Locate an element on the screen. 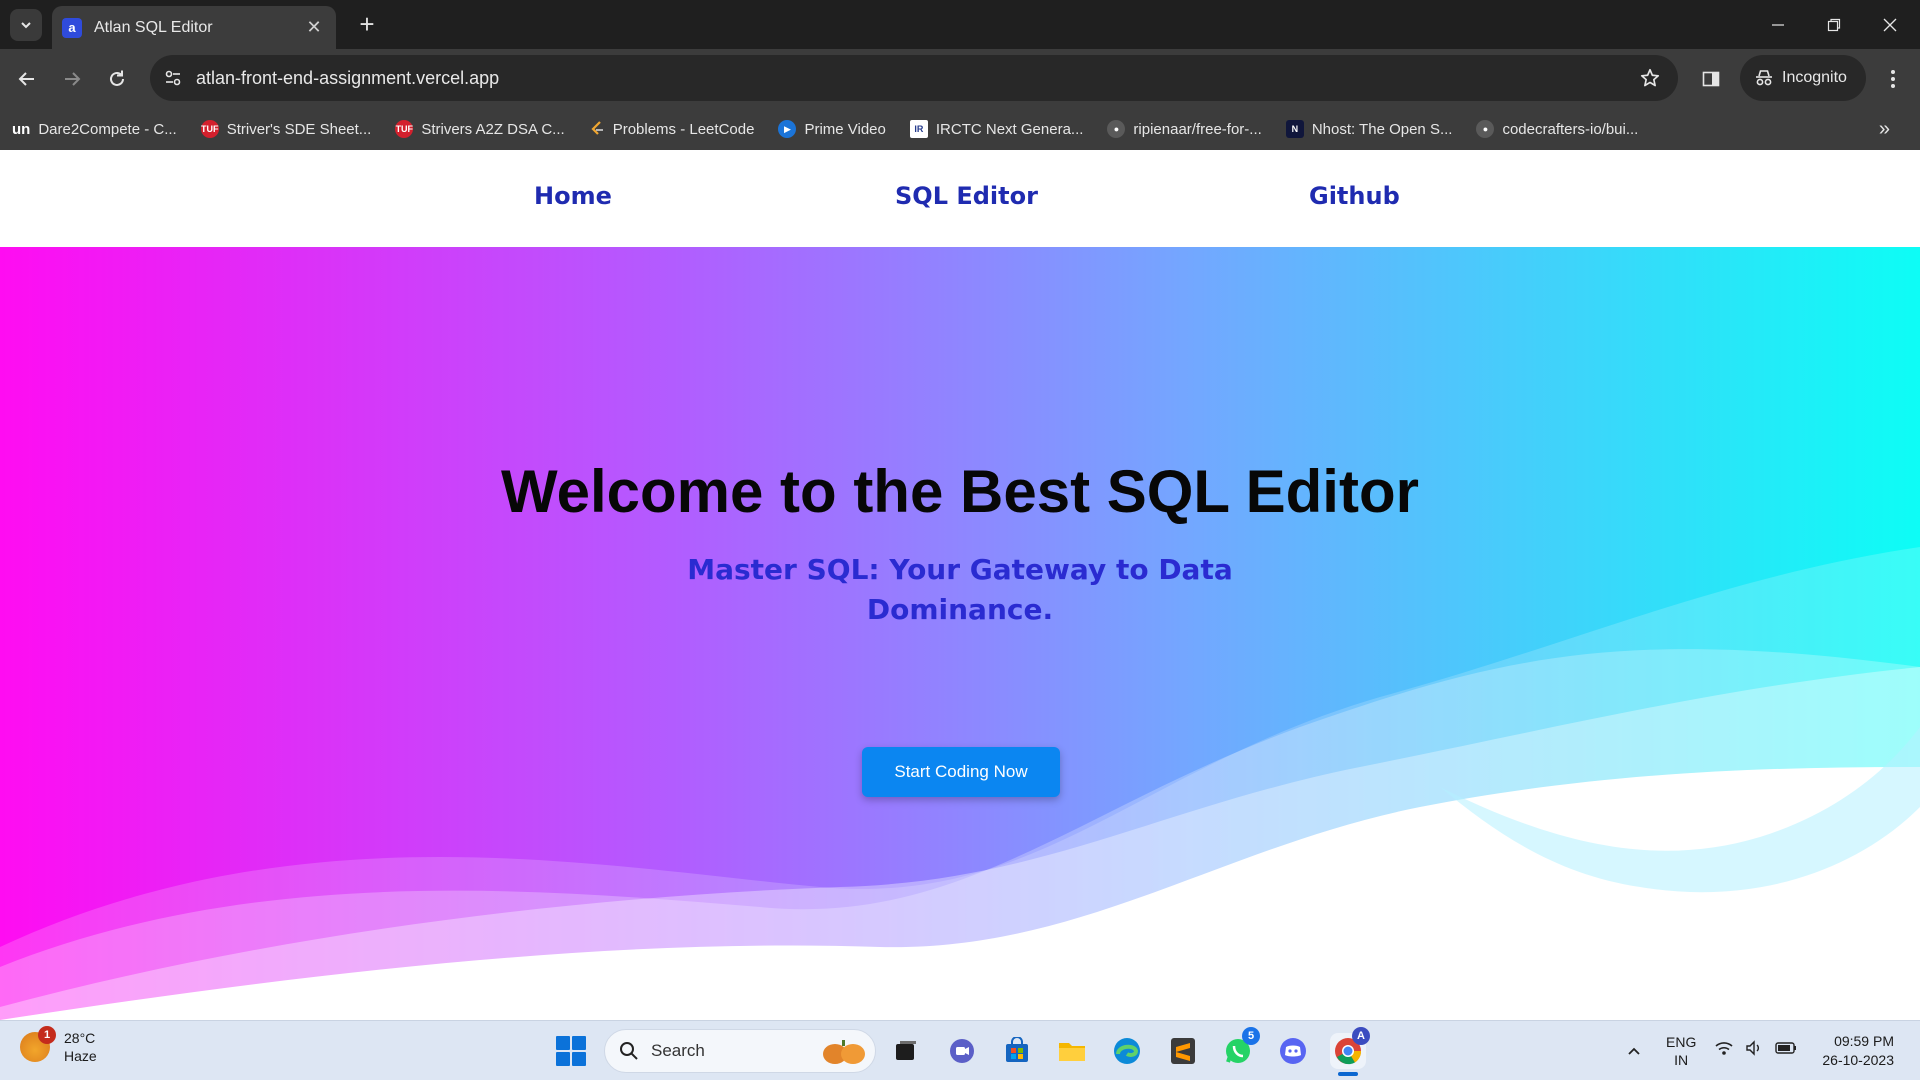  search-label: Search is located at coordinates (678, 1050).